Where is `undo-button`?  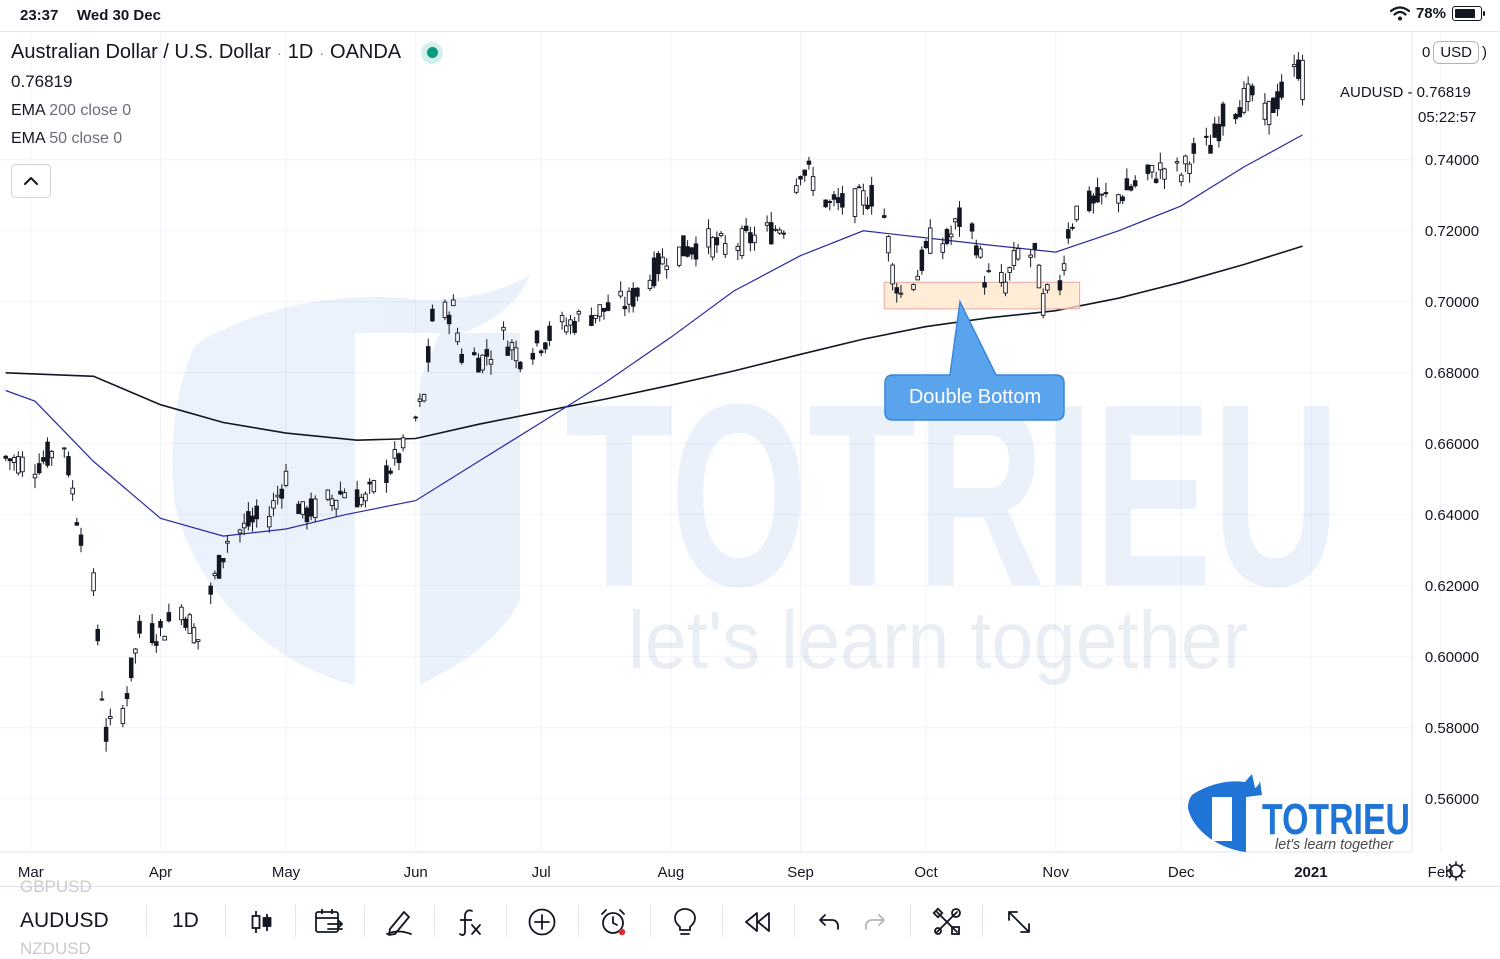
undo-button is located at coordinates (829, 922).